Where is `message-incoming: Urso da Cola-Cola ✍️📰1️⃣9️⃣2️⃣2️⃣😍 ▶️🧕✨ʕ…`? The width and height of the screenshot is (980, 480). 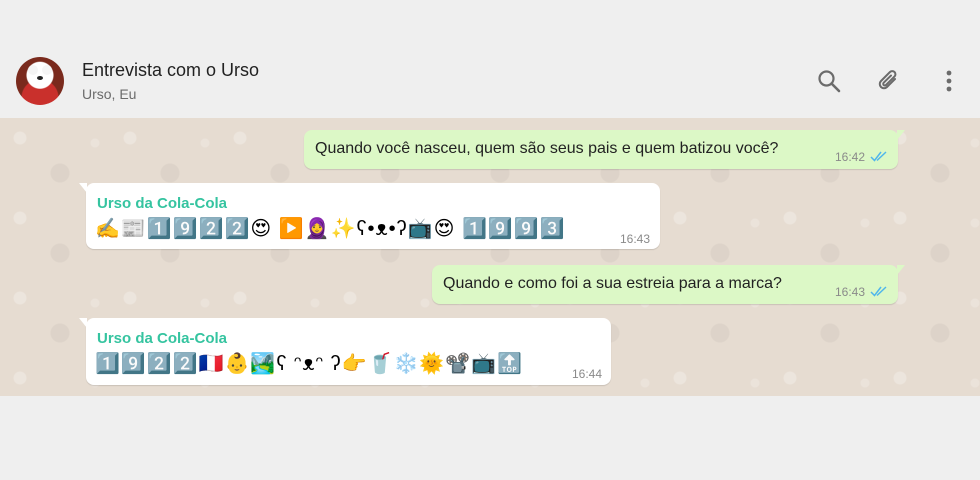 message-incoming: Urso da Cola-Cola ✍️📰1️⃣9️⃣2️⃣2️⃣😍 ▶️🧕✨ʕ… is located at coordinates (369, 216).